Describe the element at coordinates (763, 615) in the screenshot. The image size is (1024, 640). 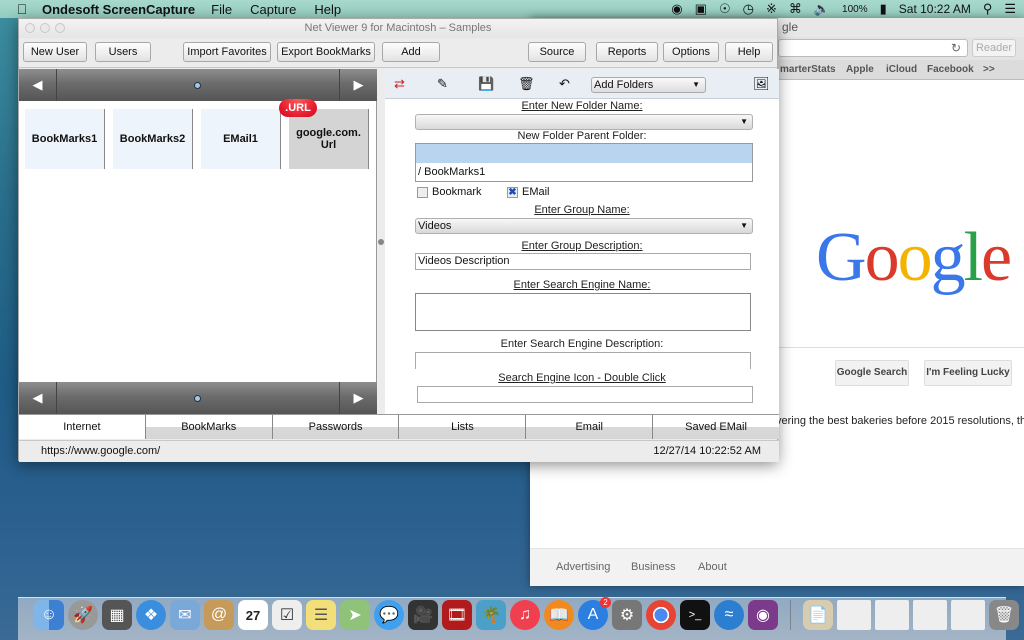
I see `screen-capture-app-icon: ◉` at that location.